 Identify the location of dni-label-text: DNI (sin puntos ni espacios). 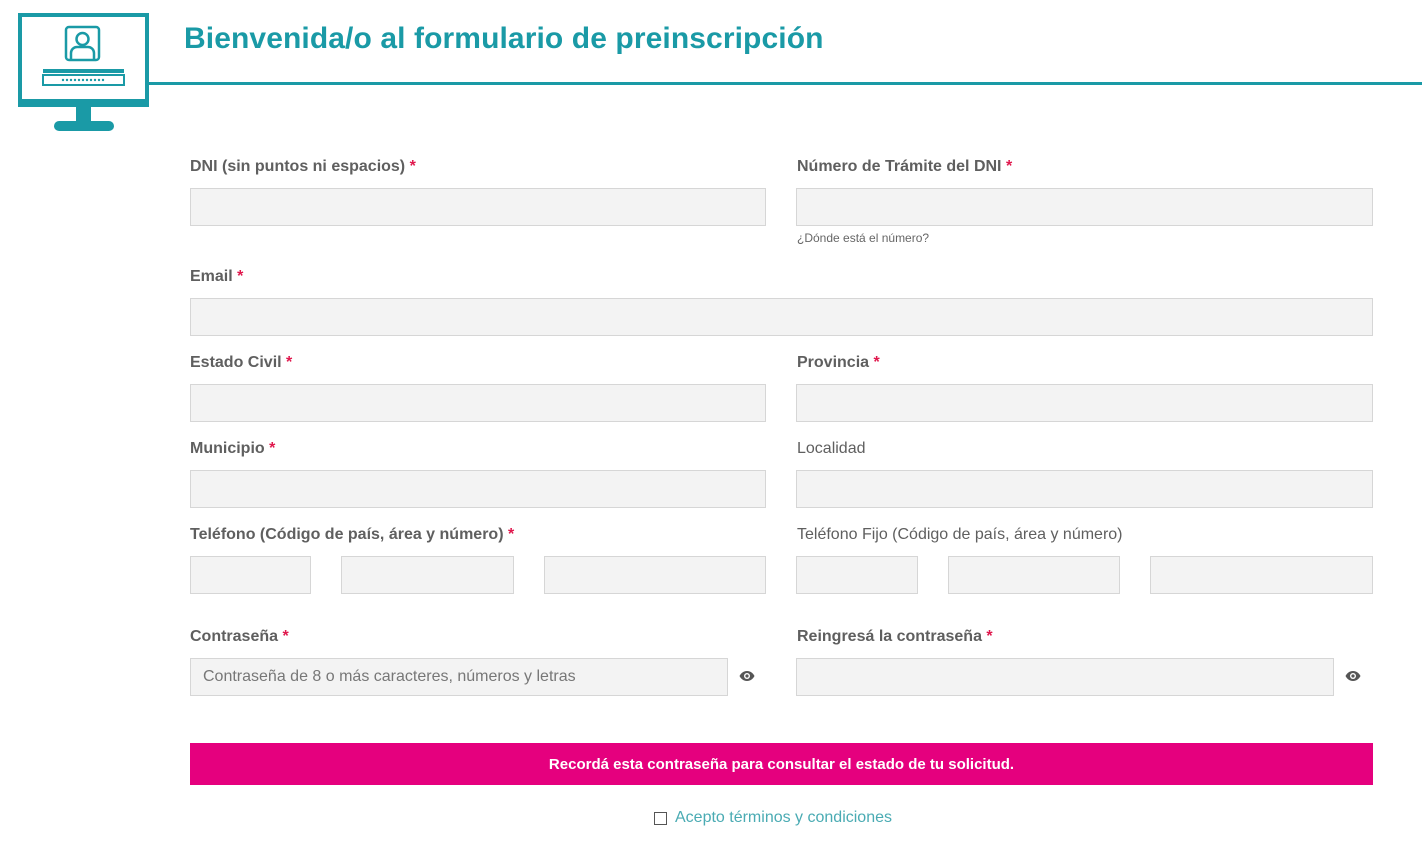
(298, 166).